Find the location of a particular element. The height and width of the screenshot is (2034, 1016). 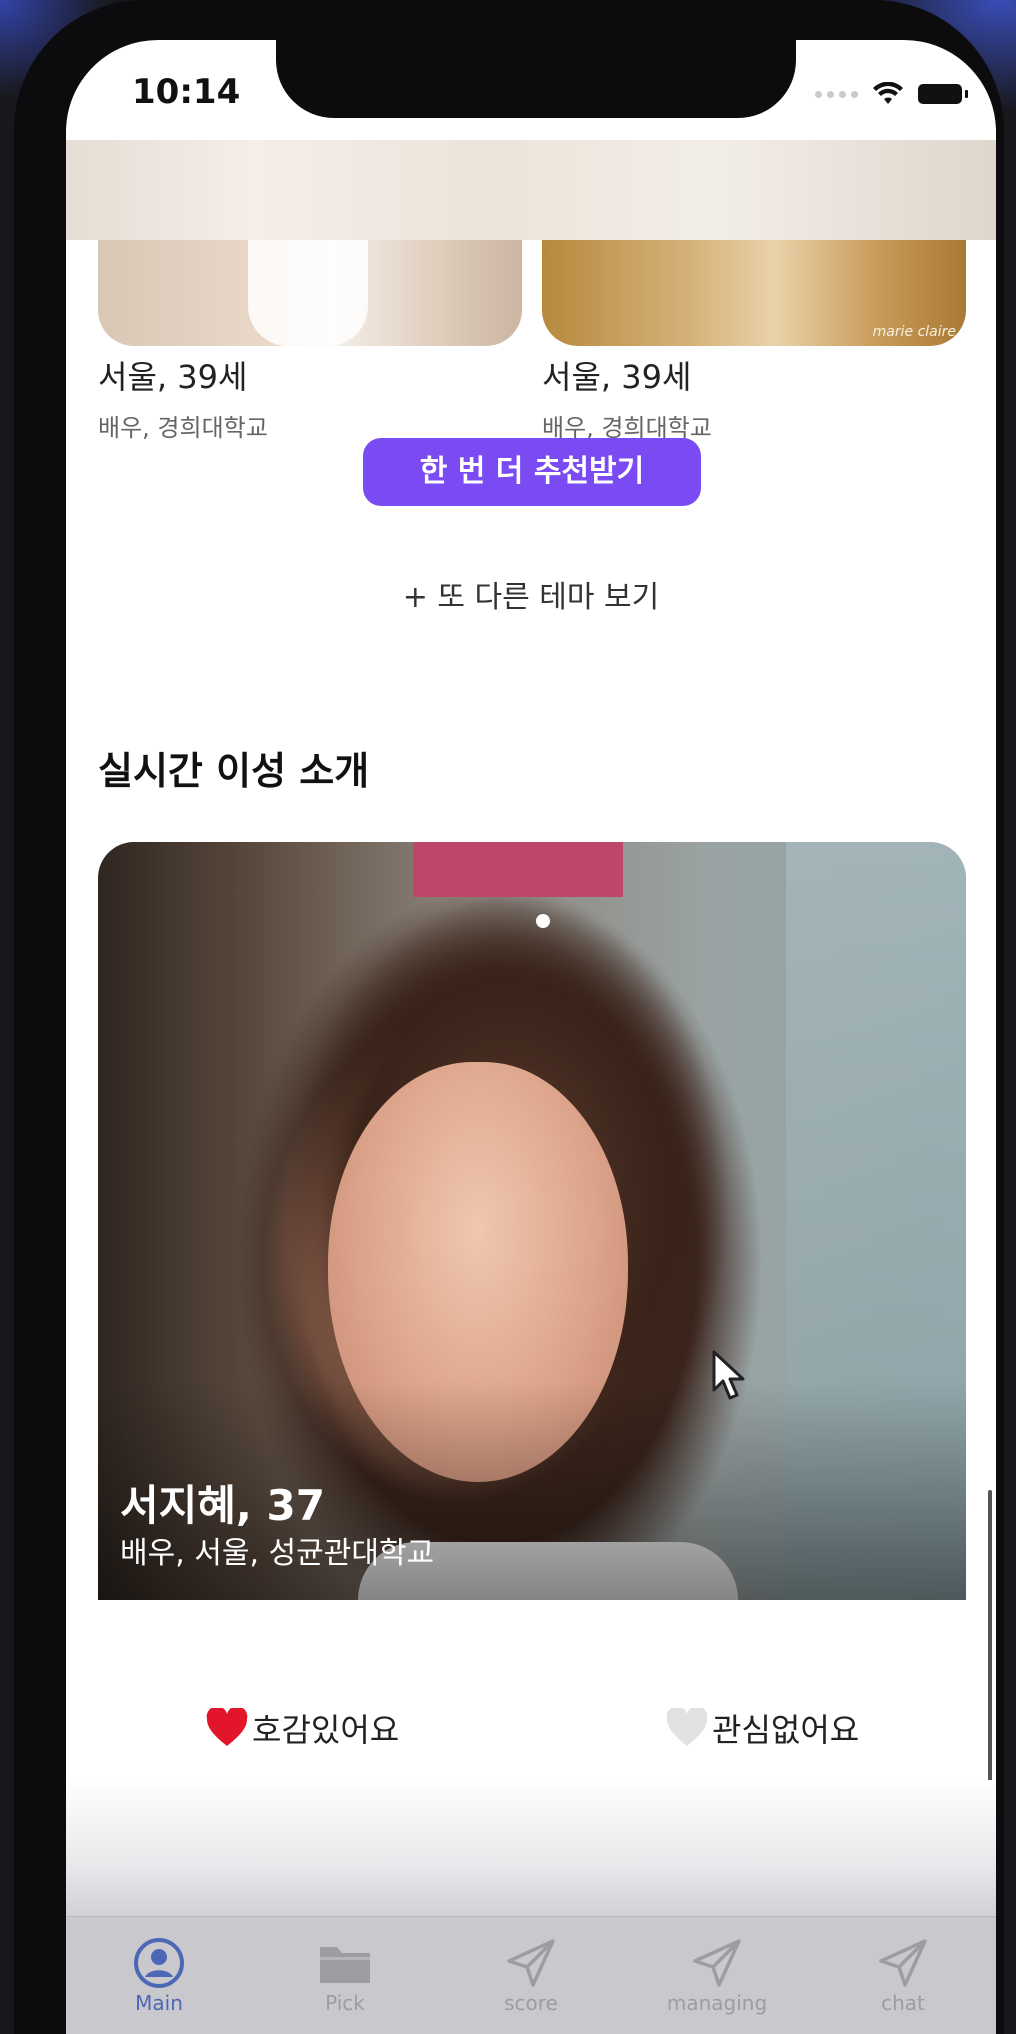

notch is located at coordinates (536, 79).